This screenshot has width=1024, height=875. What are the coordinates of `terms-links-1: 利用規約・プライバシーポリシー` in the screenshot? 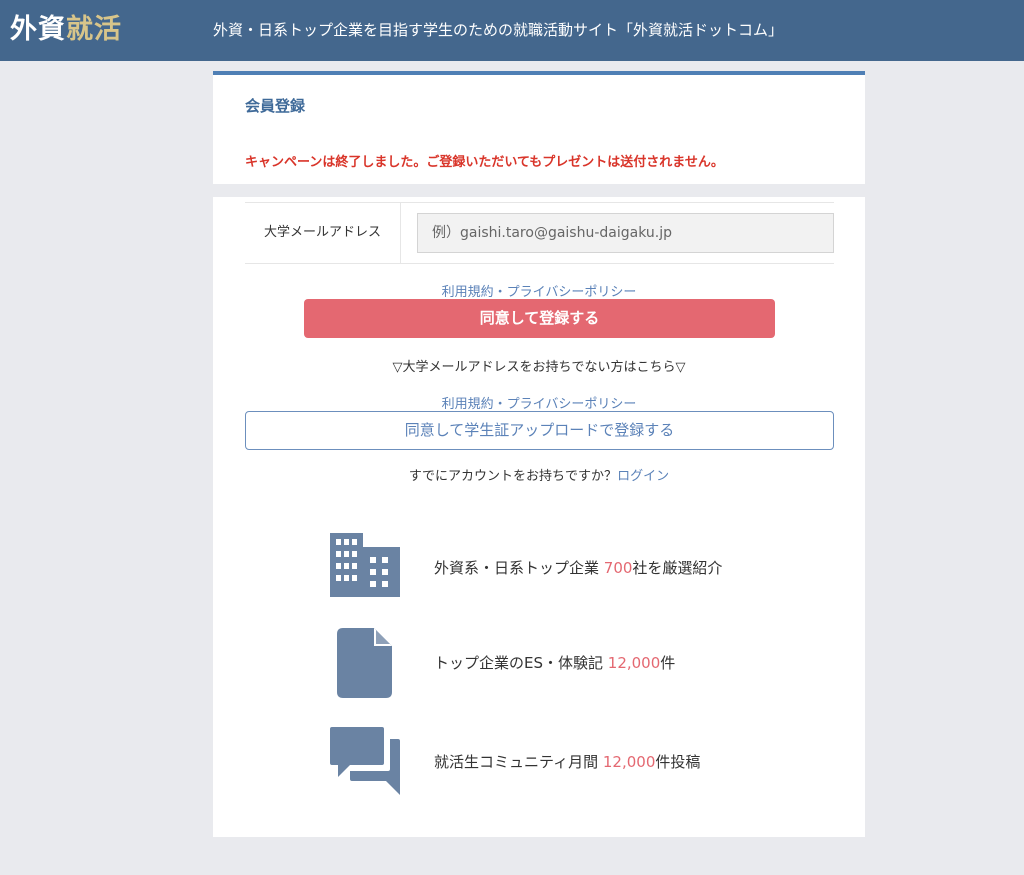 It's located at (539, 290).